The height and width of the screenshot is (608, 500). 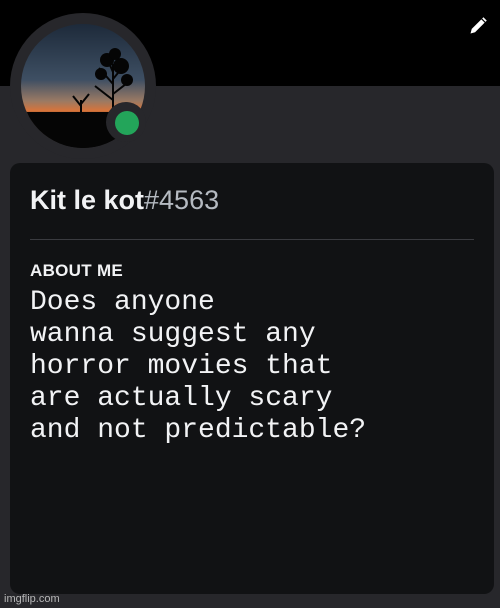 I want to click on watermark: imgflip.com, so click(x=32, y=599).